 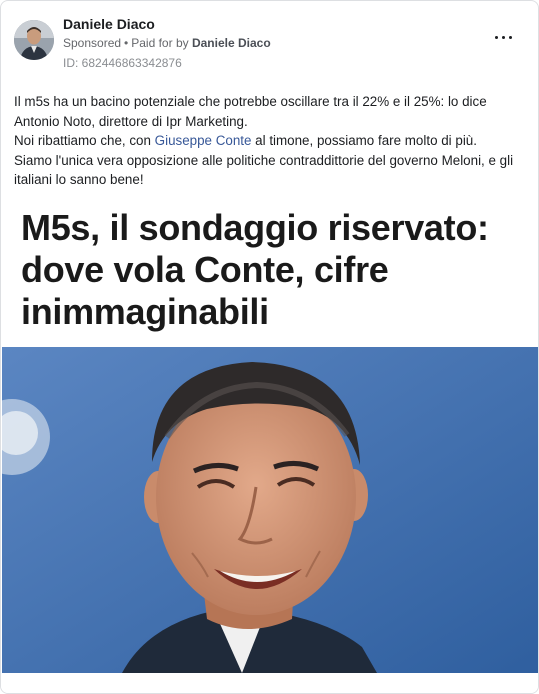 What do you see at coordinates (84, 140) in the screenshot?
I see `body-text-segment: Noi ribattiamo che, con` at bounding box center [84, 140].